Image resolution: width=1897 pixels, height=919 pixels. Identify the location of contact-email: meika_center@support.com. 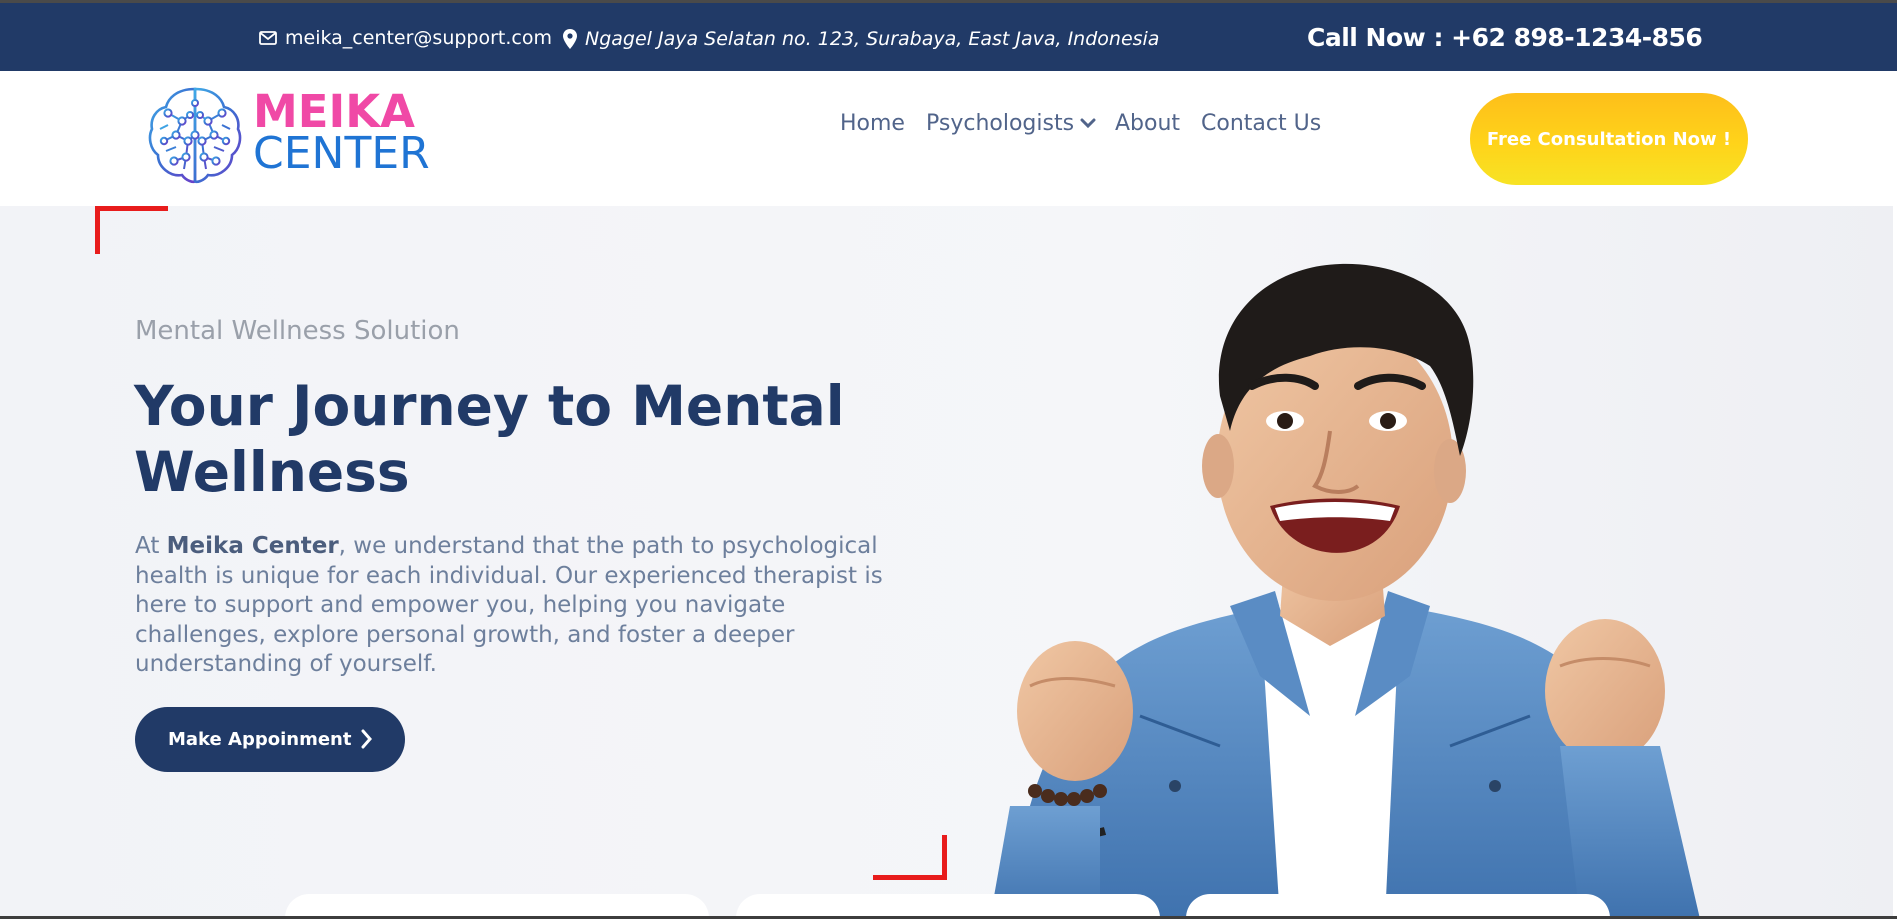
(405, 38).